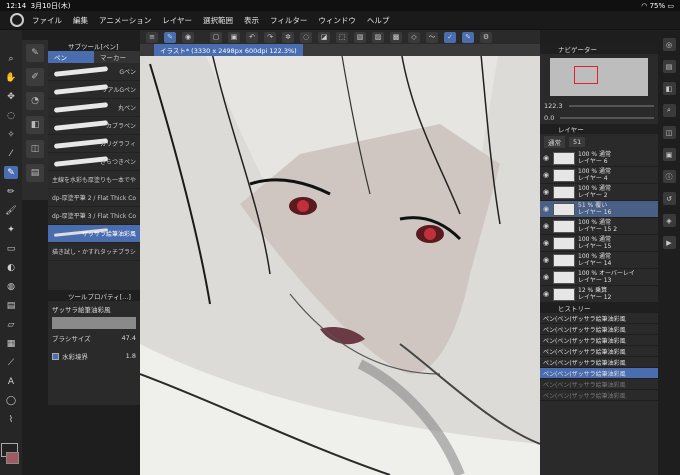  Describe the element at coordinates (188, 37) in the screenshot. I see `color-picker-icon: ◉` at that location.